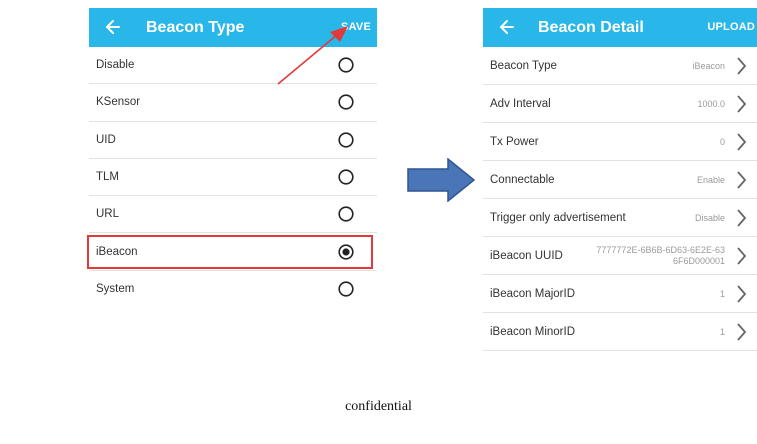 This screenshot has width=757, height=444. I want to click on radio-checked-icon, so click(346, 252).